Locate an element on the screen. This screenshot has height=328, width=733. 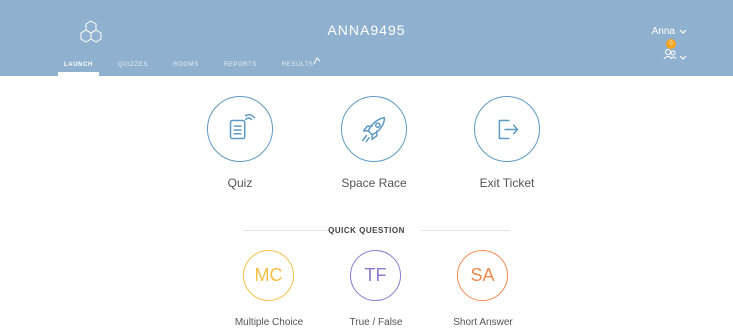
quiz-button is located at coordinates (240, 129).